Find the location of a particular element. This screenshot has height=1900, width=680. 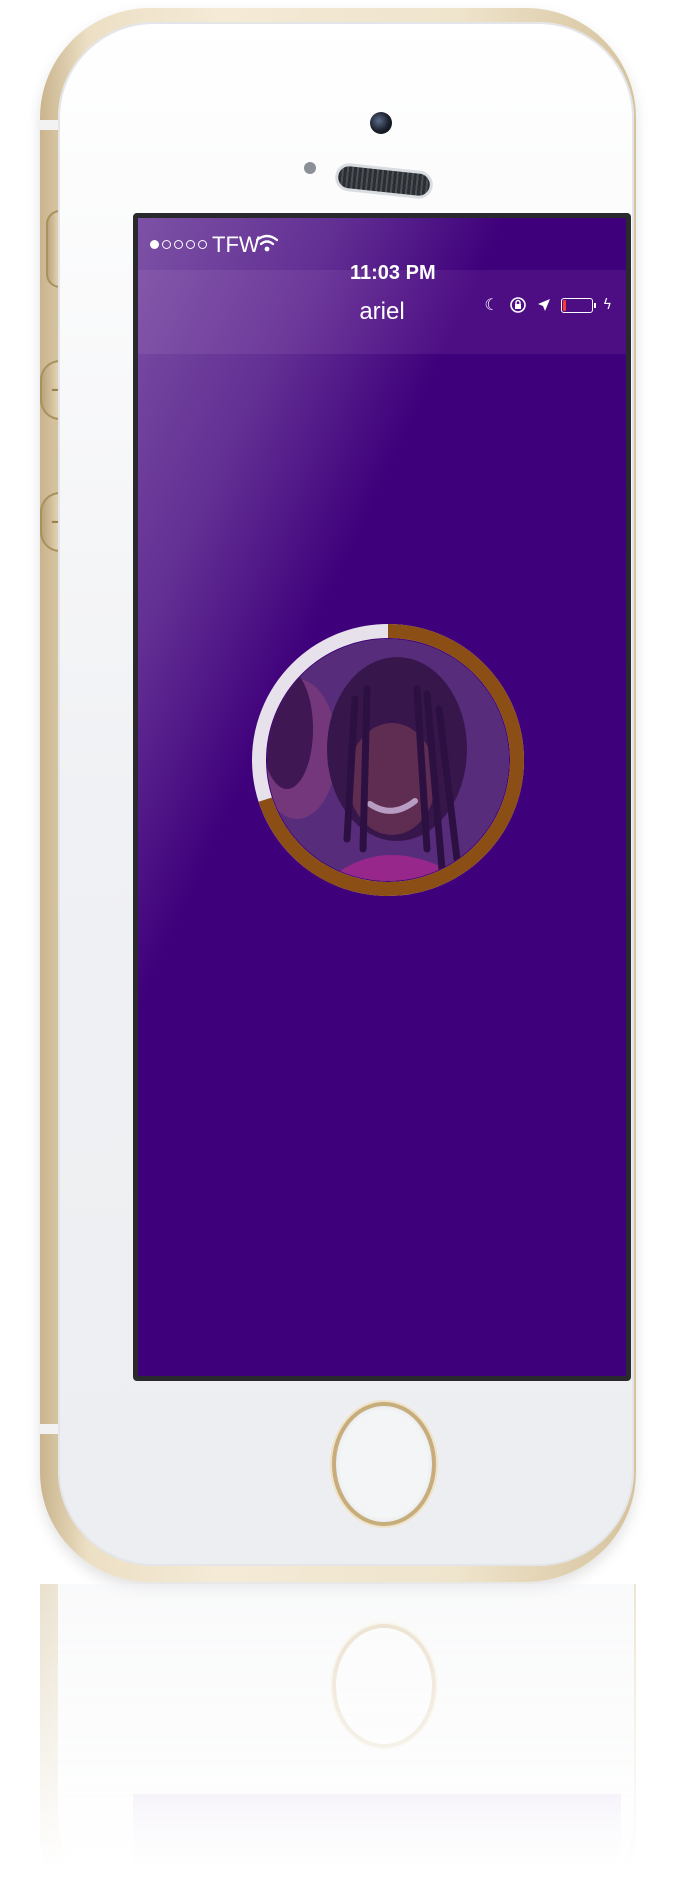

reflection-screen is located at coordinates (377, 1844).